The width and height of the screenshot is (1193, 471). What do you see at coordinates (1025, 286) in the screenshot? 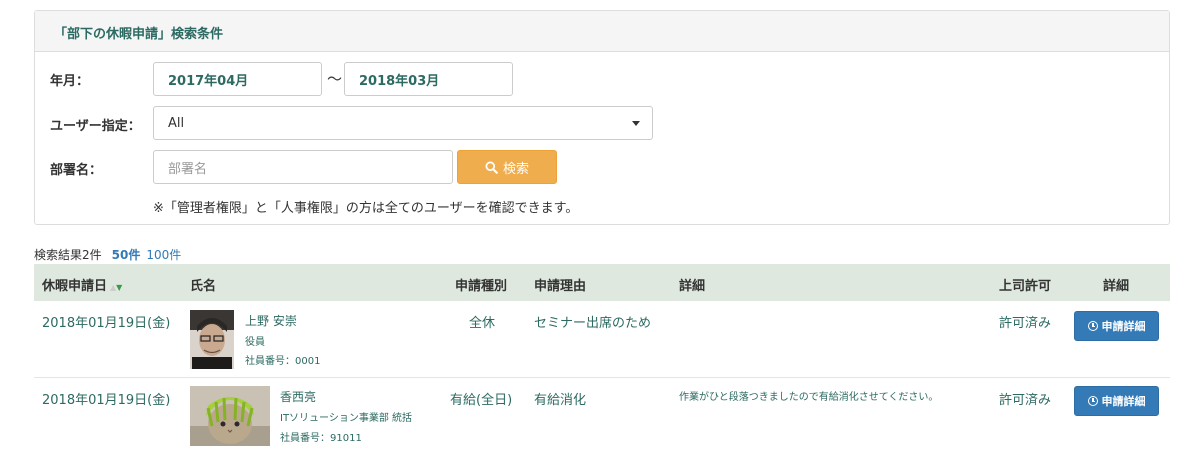
I see `header-approval: 上司許可` at bounding box center [1025, 286].